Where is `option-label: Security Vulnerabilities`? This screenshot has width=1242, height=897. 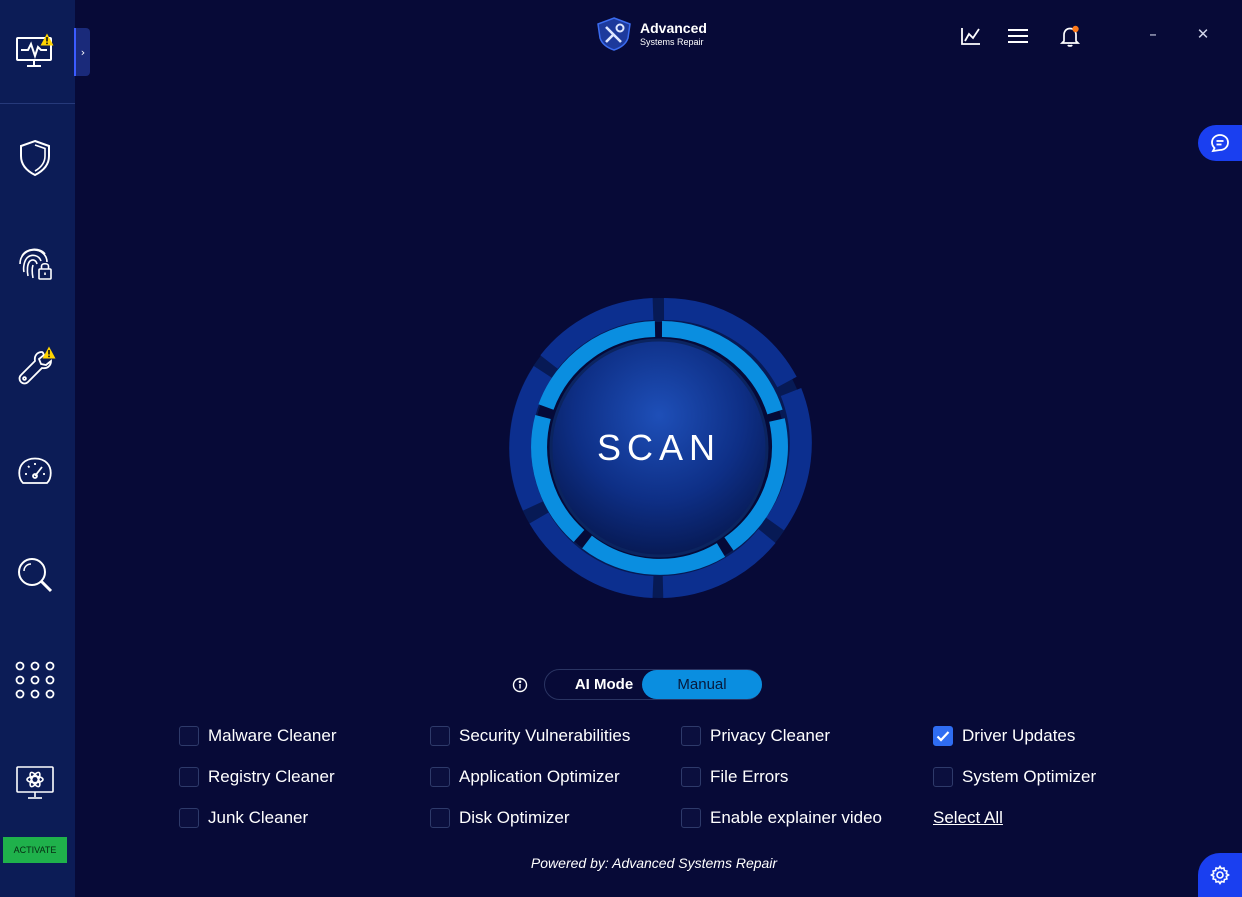
option-label: Security Vulnerabilities is located at coordinates (545, 735).